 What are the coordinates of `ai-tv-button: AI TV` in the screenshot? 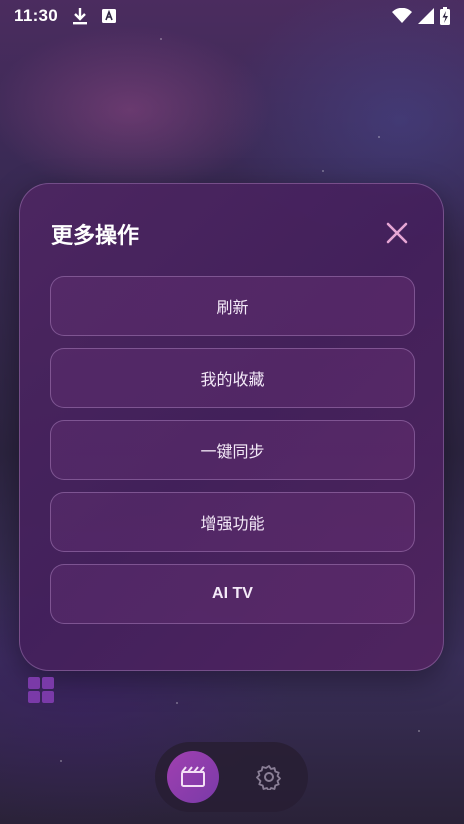 It's located at (232, 594).